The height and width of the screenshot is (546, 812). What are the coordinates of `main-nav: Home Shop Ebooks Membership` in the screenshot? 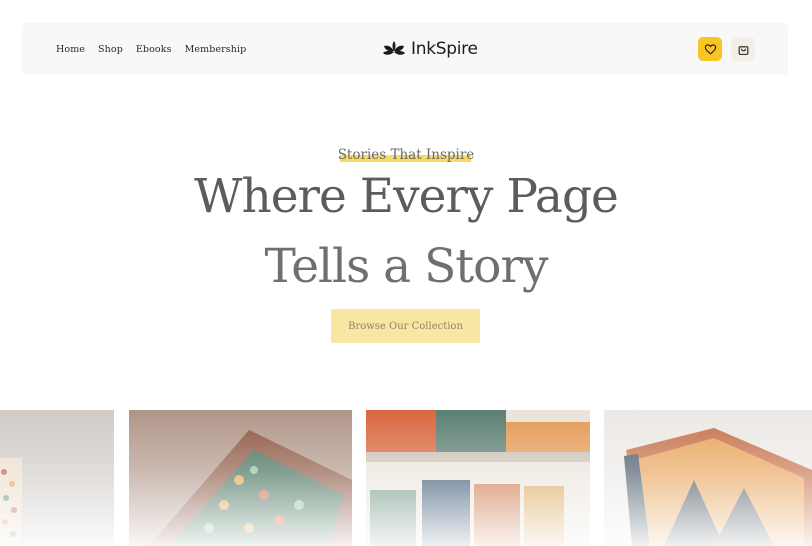 It's located at (151, 49).